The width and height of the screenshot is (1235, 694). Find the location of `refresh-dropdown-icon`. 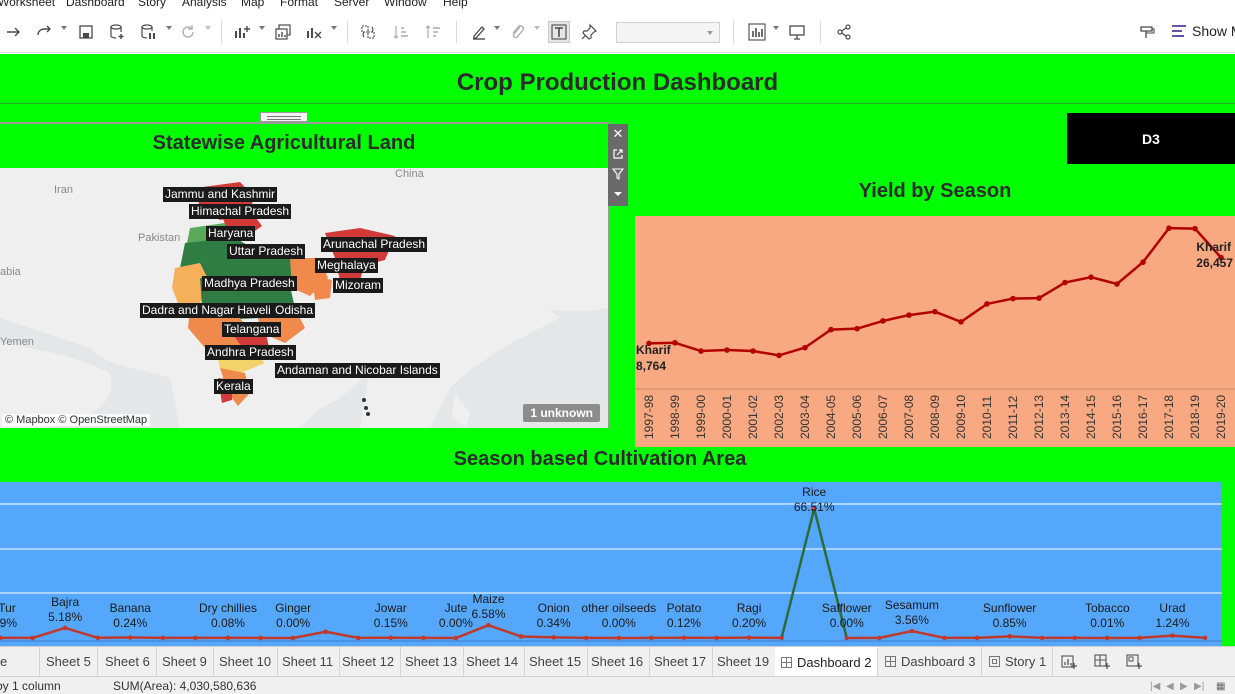

refresh-dropdown-icon is located at coordinates (208, 28).